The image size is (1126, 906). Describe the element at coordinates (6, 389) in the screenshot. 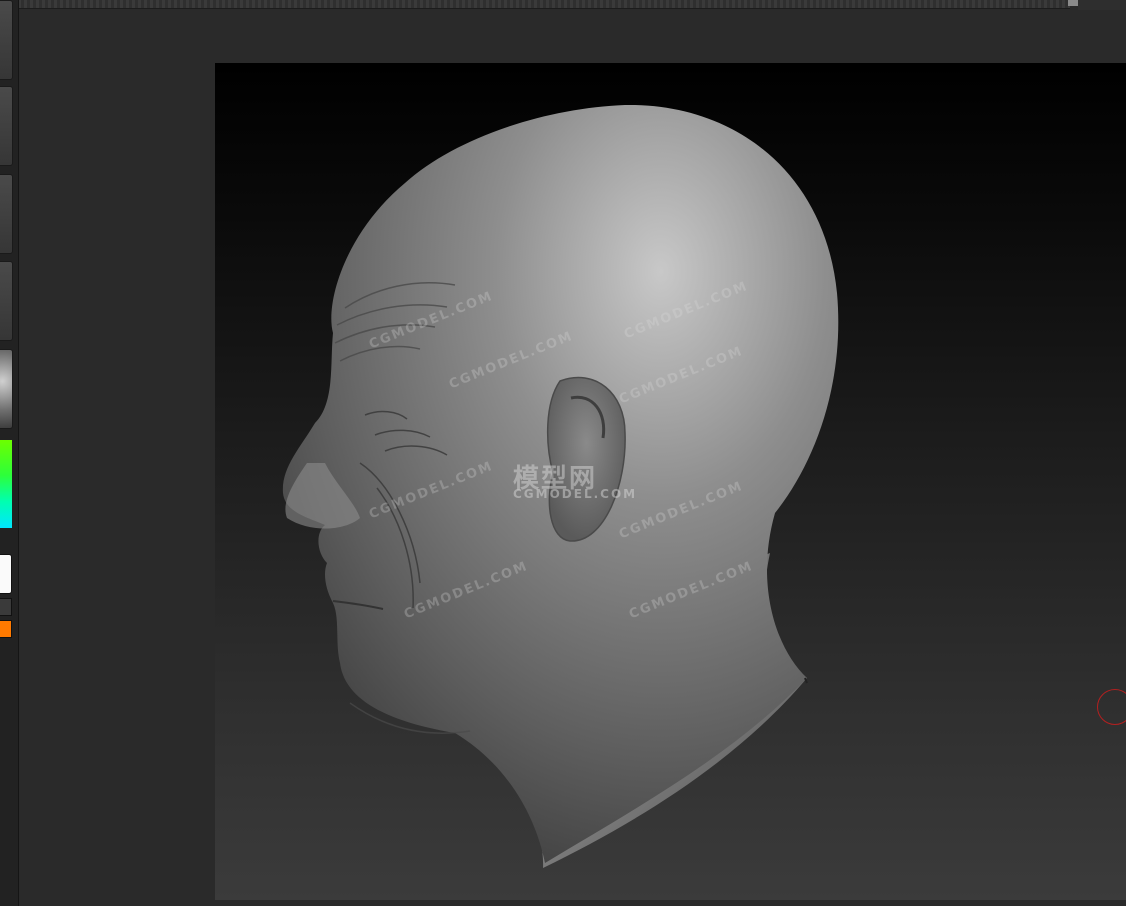

I see `material-slot-button` at that location.